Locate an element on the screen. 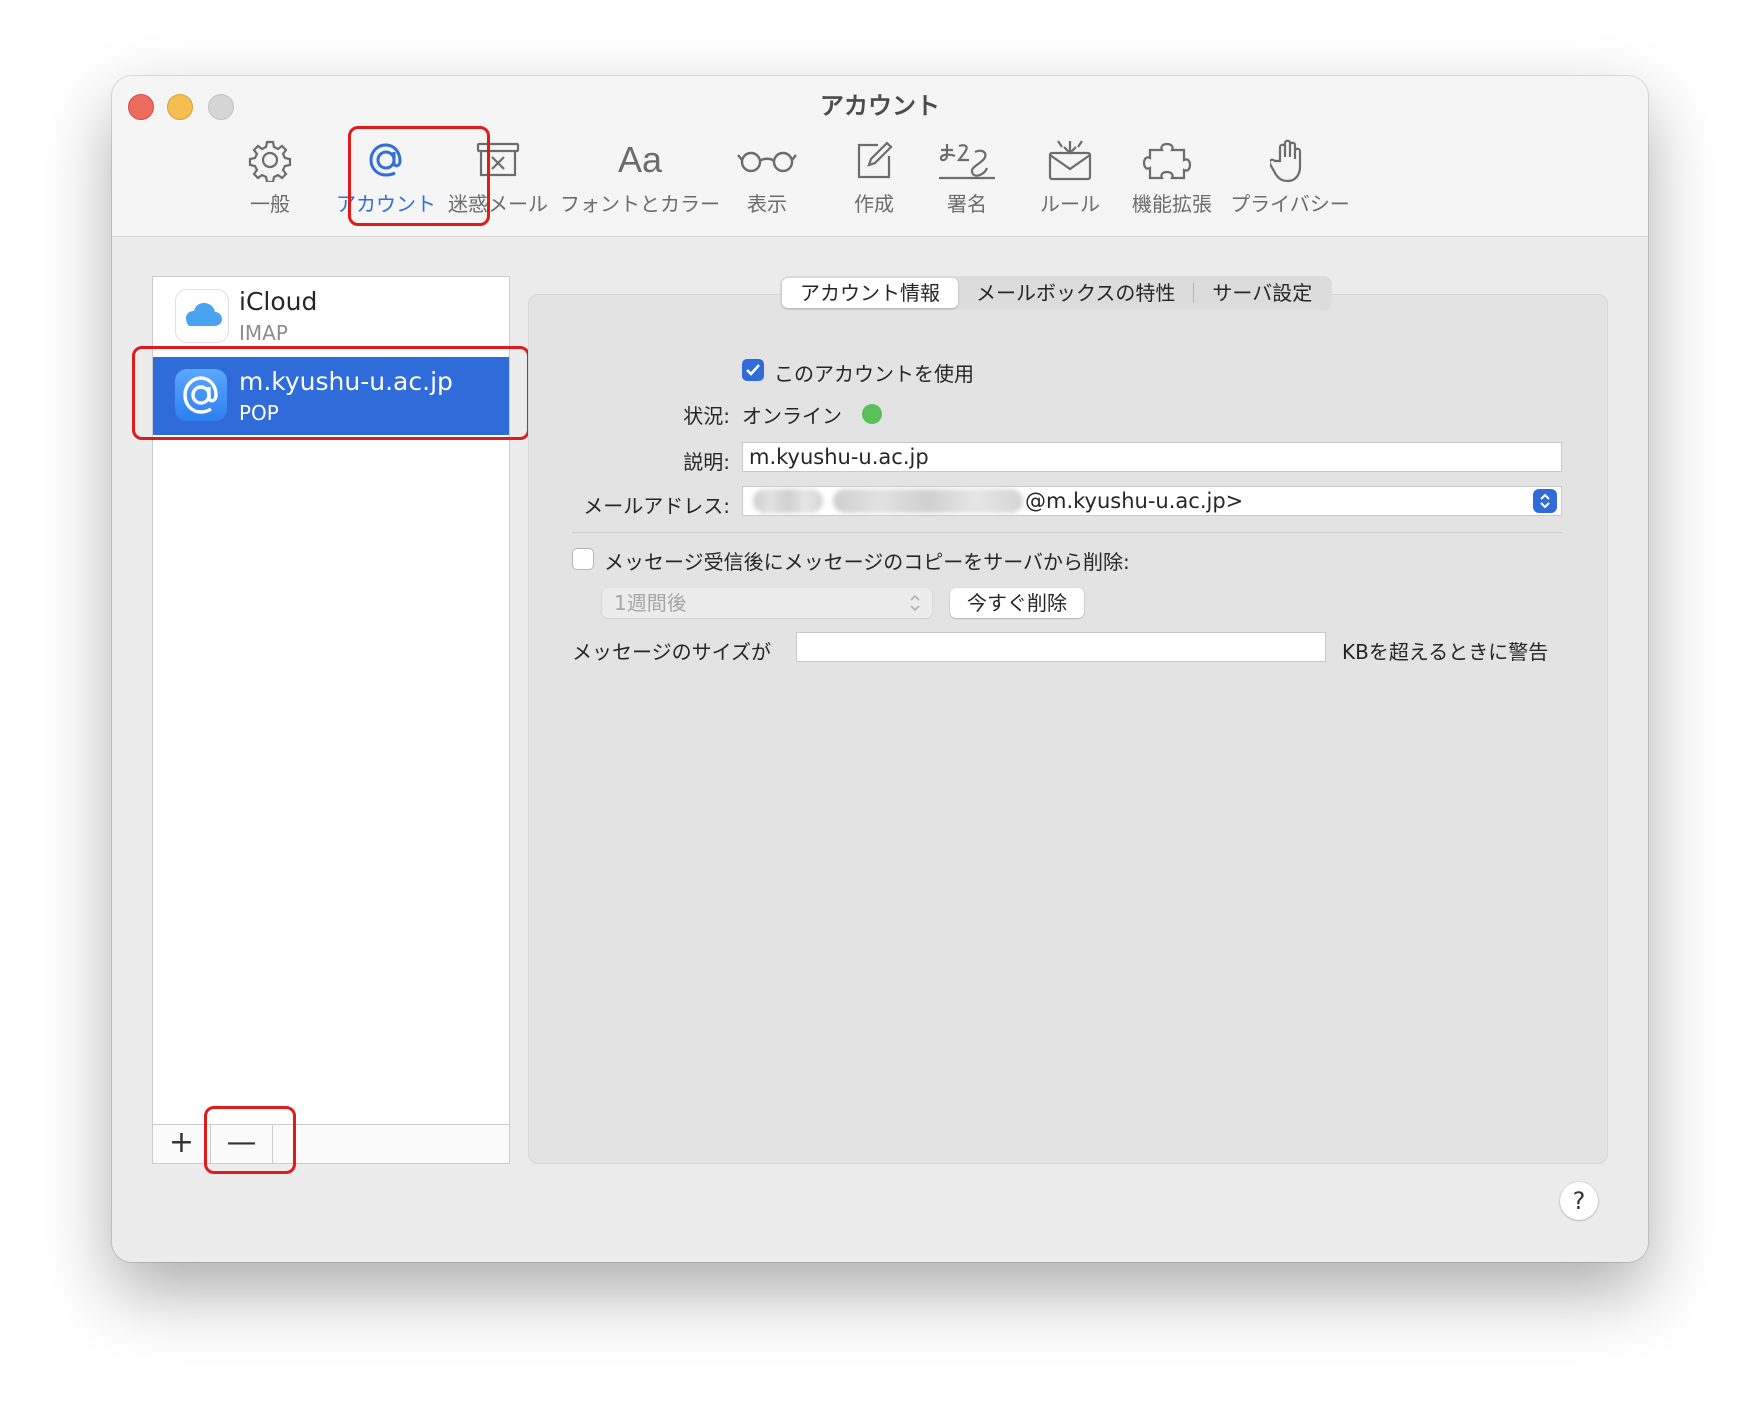 This screenshot has height=1408, width=1756. toolbar-general: 一般 is located at coordinates (270, 179).